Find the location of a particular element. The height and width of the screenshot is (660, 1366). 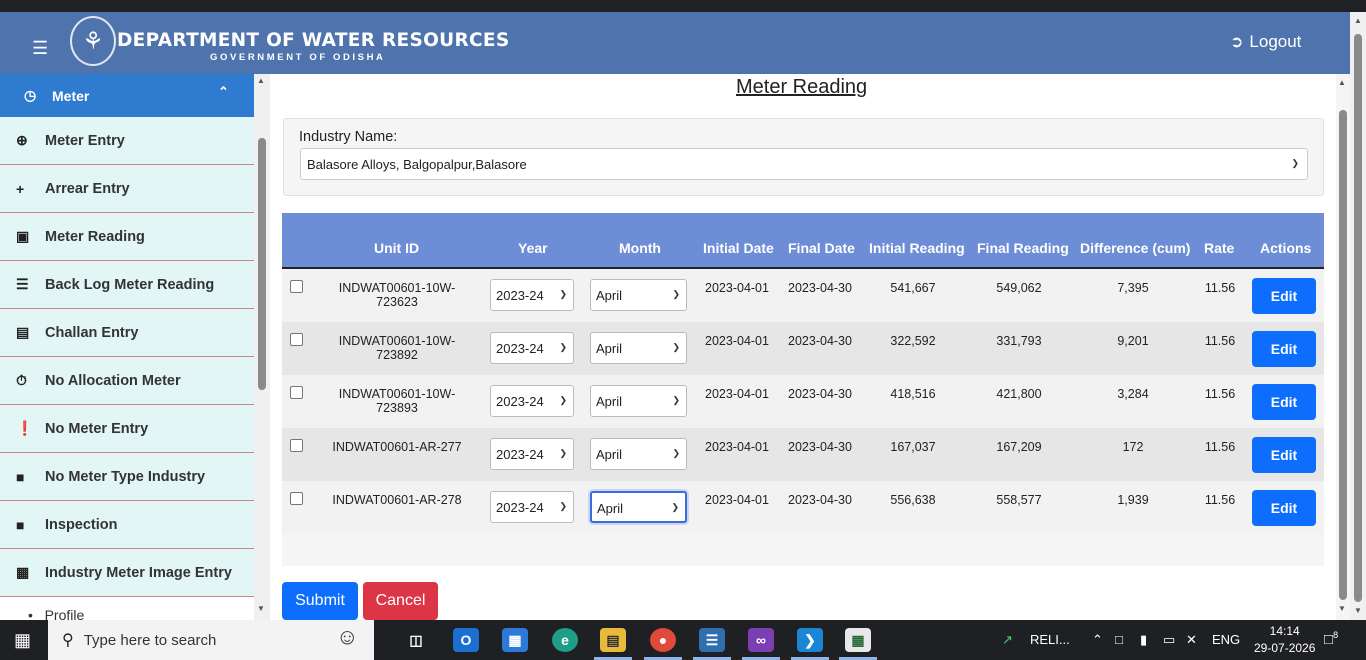

sidebar-item-challan-entry: ▤ Challan Entry is located at coordinates (127, 333).